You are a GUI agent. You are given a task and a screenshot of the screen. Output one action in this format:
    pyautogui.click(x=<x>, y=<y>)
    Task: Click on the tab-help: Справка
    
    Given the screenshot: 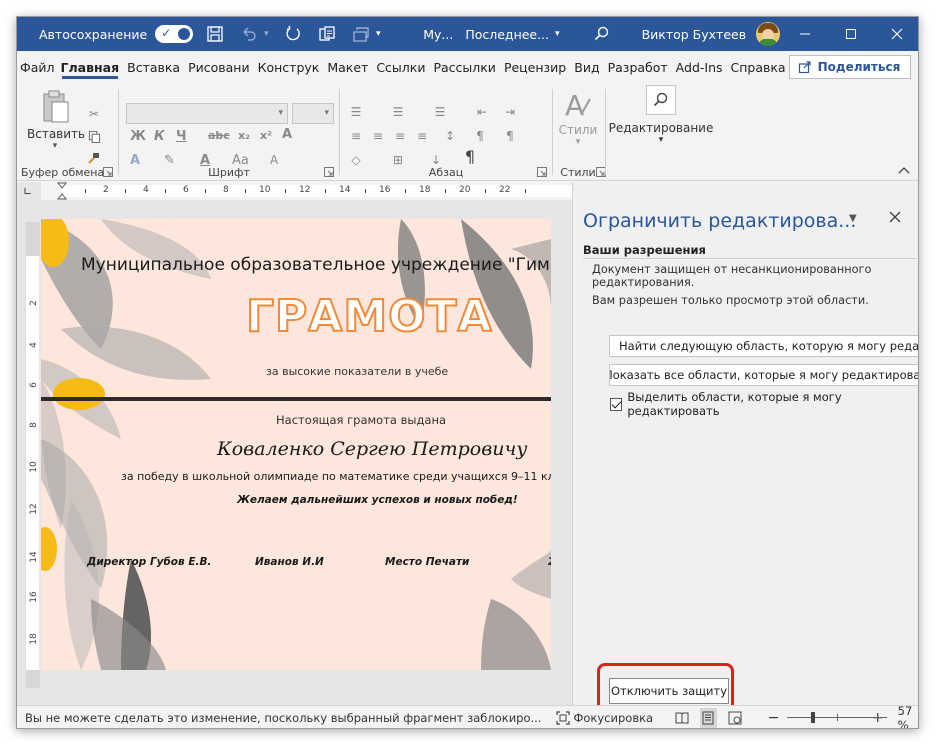 What is the action you would take?
    pyautogui.click(x=758, y=67)
    